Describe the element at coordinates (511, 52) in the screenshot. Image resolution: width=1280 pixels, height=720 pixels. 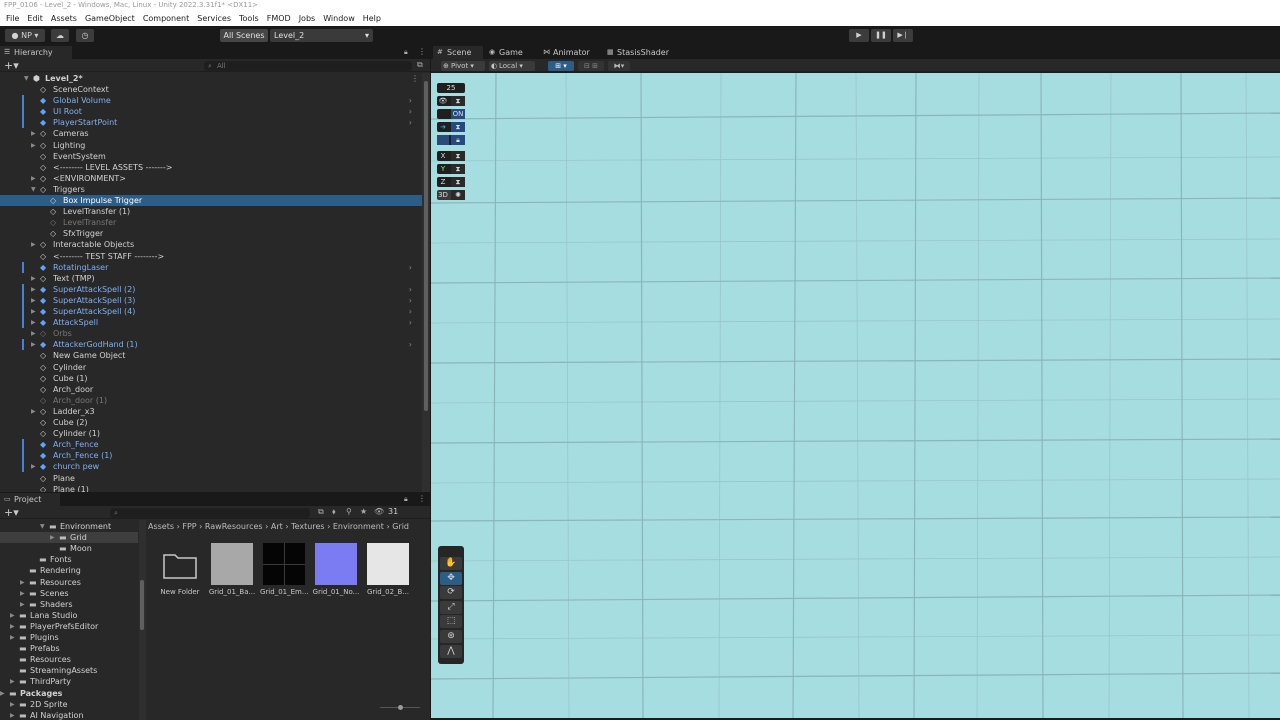
I see `tab-game: ◉ Game` at that location.